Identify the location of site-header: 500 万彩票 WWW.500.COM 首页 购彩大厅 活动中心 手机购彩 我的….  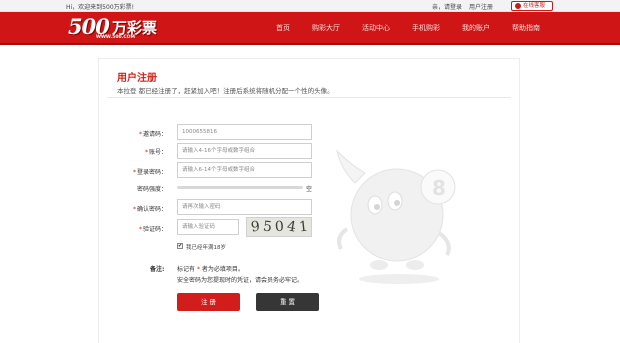
(310, 28).